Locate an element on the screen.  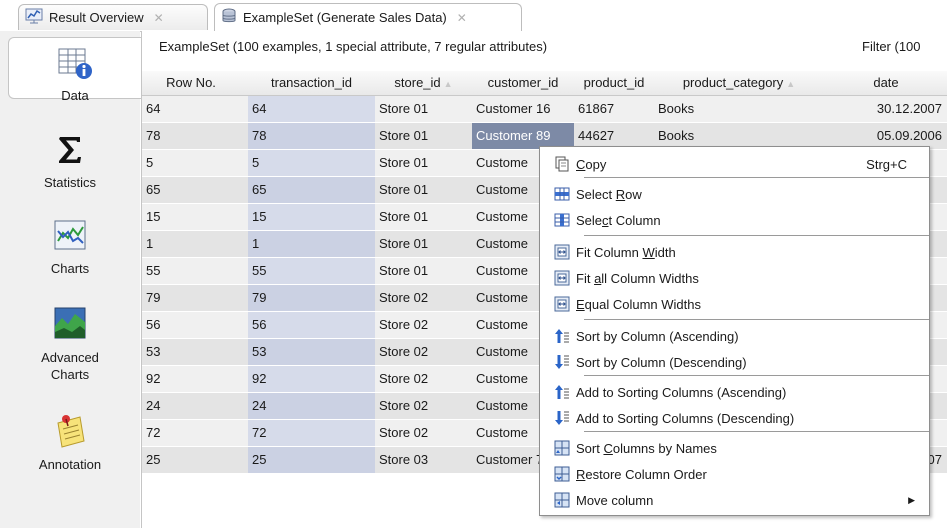
fit-width-icon is located at coordinates (562, 304).